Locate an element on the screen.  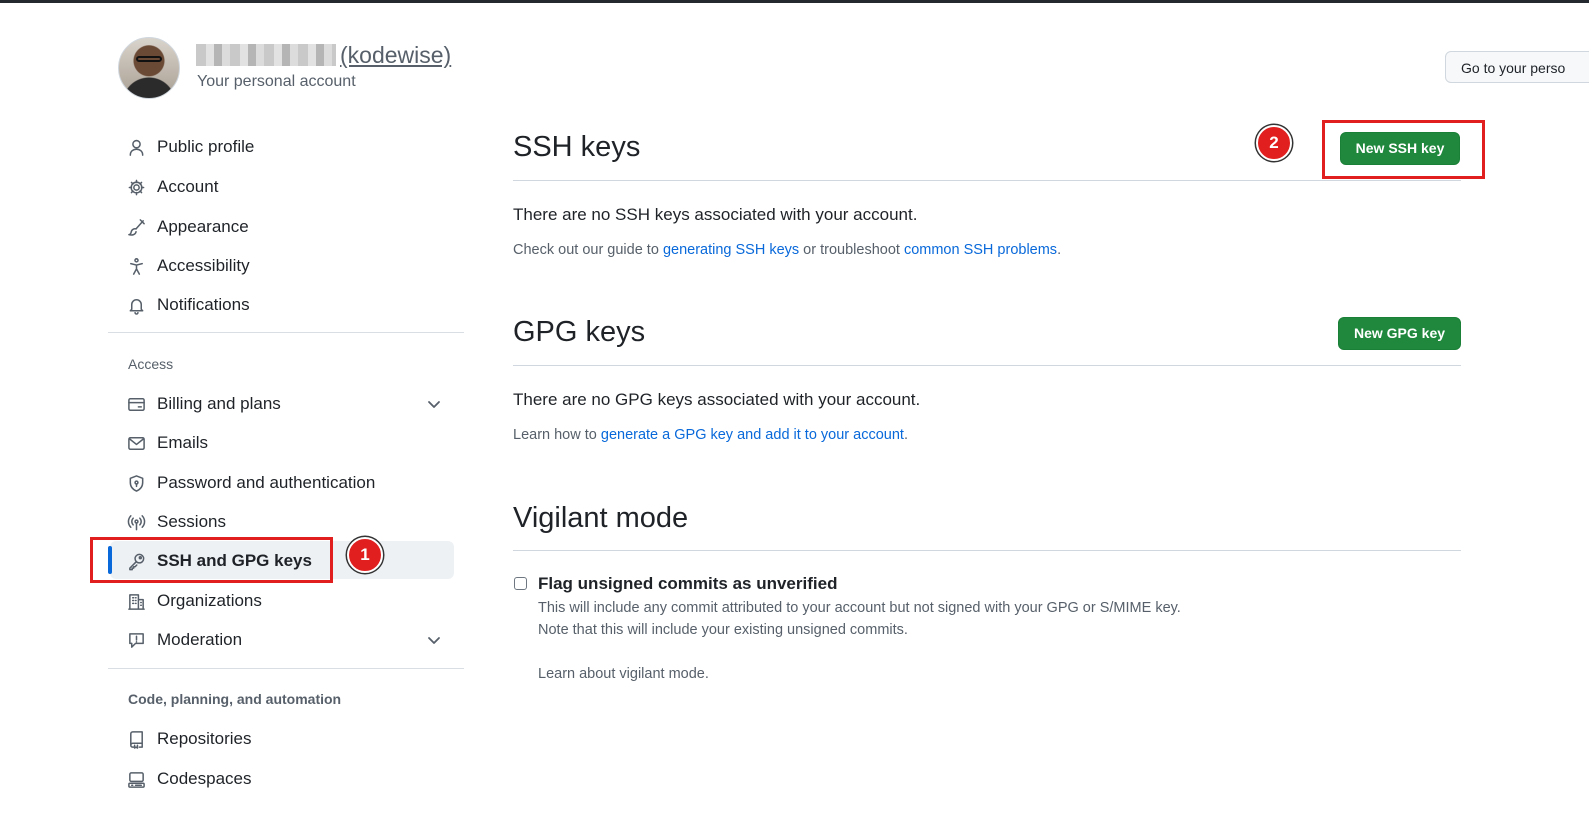
gpg-keys-heading: GPG keys is located at coordinates (579, 332).